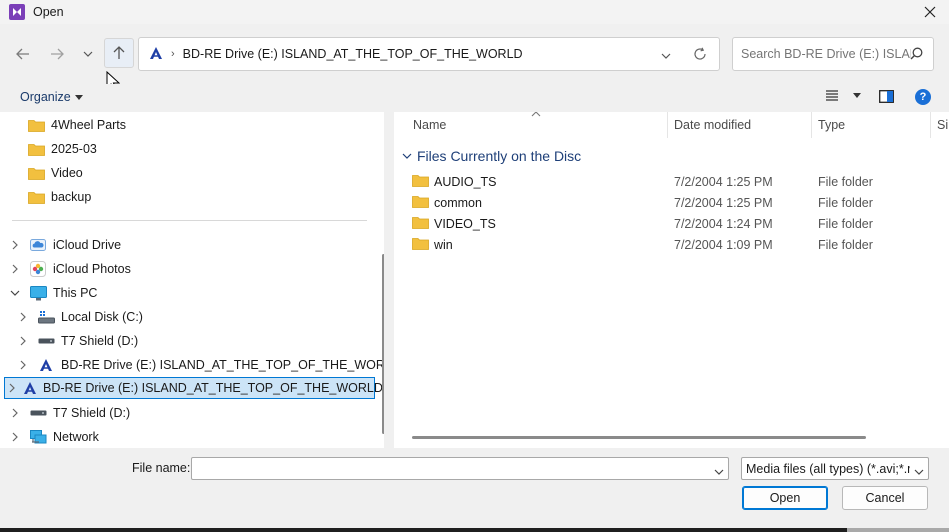 This screenshot has width=949, height=532. Describe the element at coordinates (898, 530) in the screenshot. I see `taskbar-edge-light` at that location.